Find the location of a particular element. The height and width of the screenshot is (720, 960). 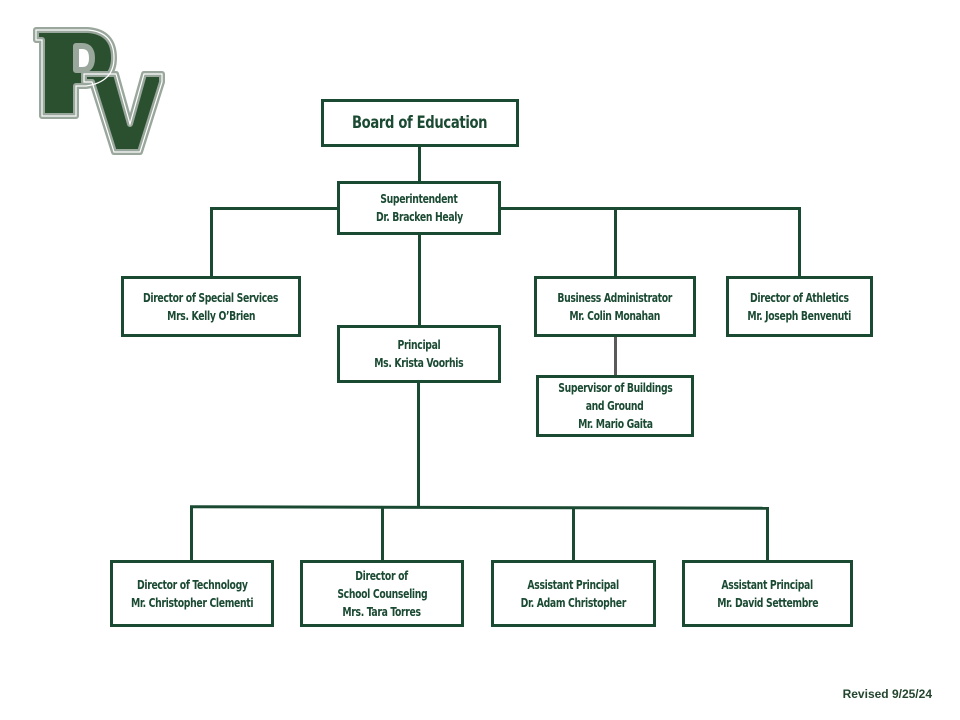

node-title: Director of Special Services is located at coordinates (211, 297).